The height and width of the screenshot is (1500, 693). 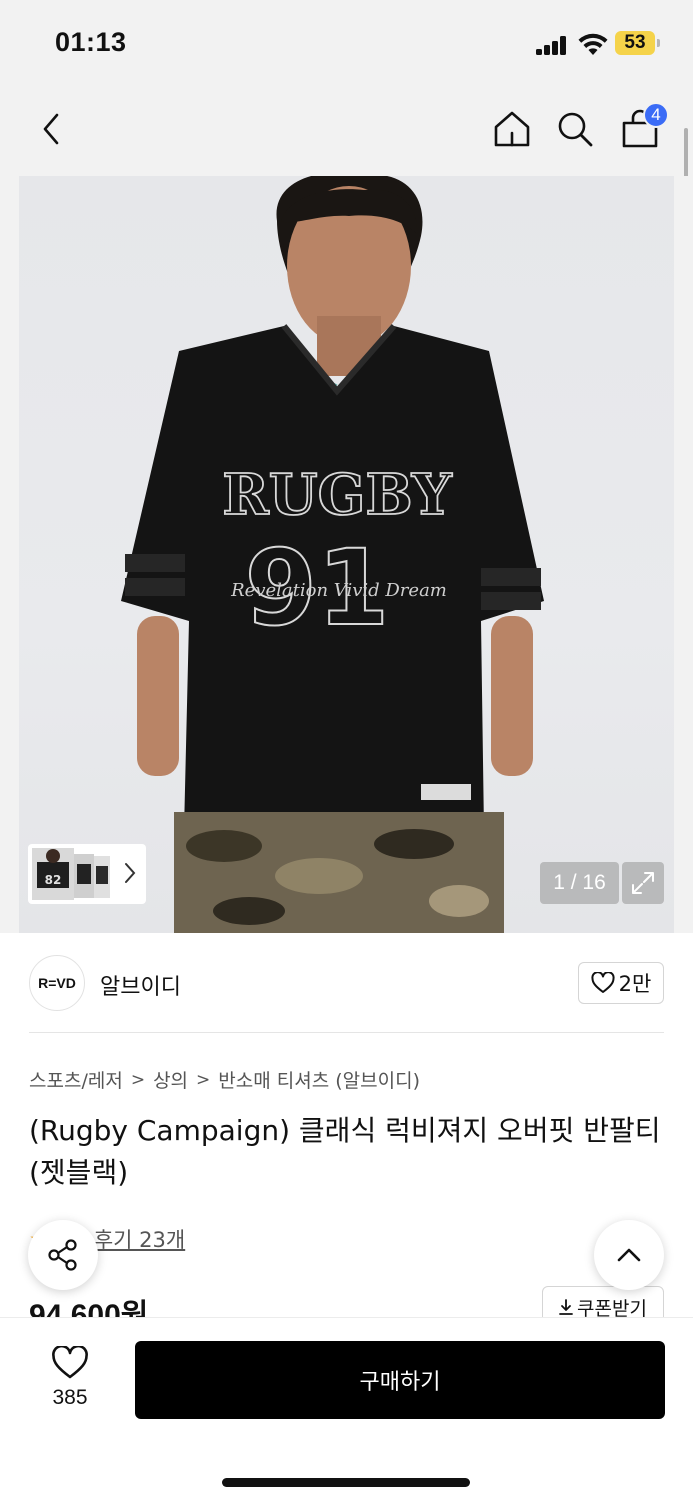 I want to click on breadcrumb-item-sports: 스포츠/레저, so click(x=76, y=1079).